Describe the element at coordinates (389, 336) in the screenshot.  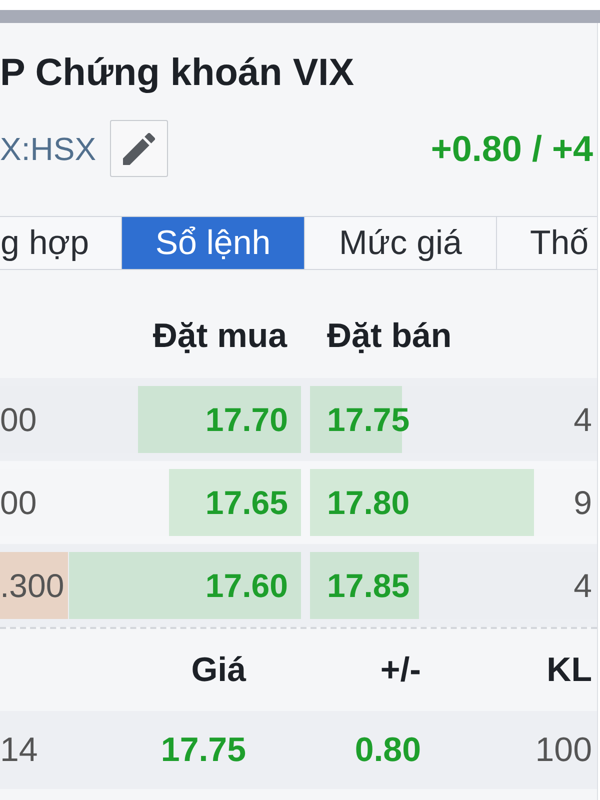
I see `column-header: Đặt bán` at that location.